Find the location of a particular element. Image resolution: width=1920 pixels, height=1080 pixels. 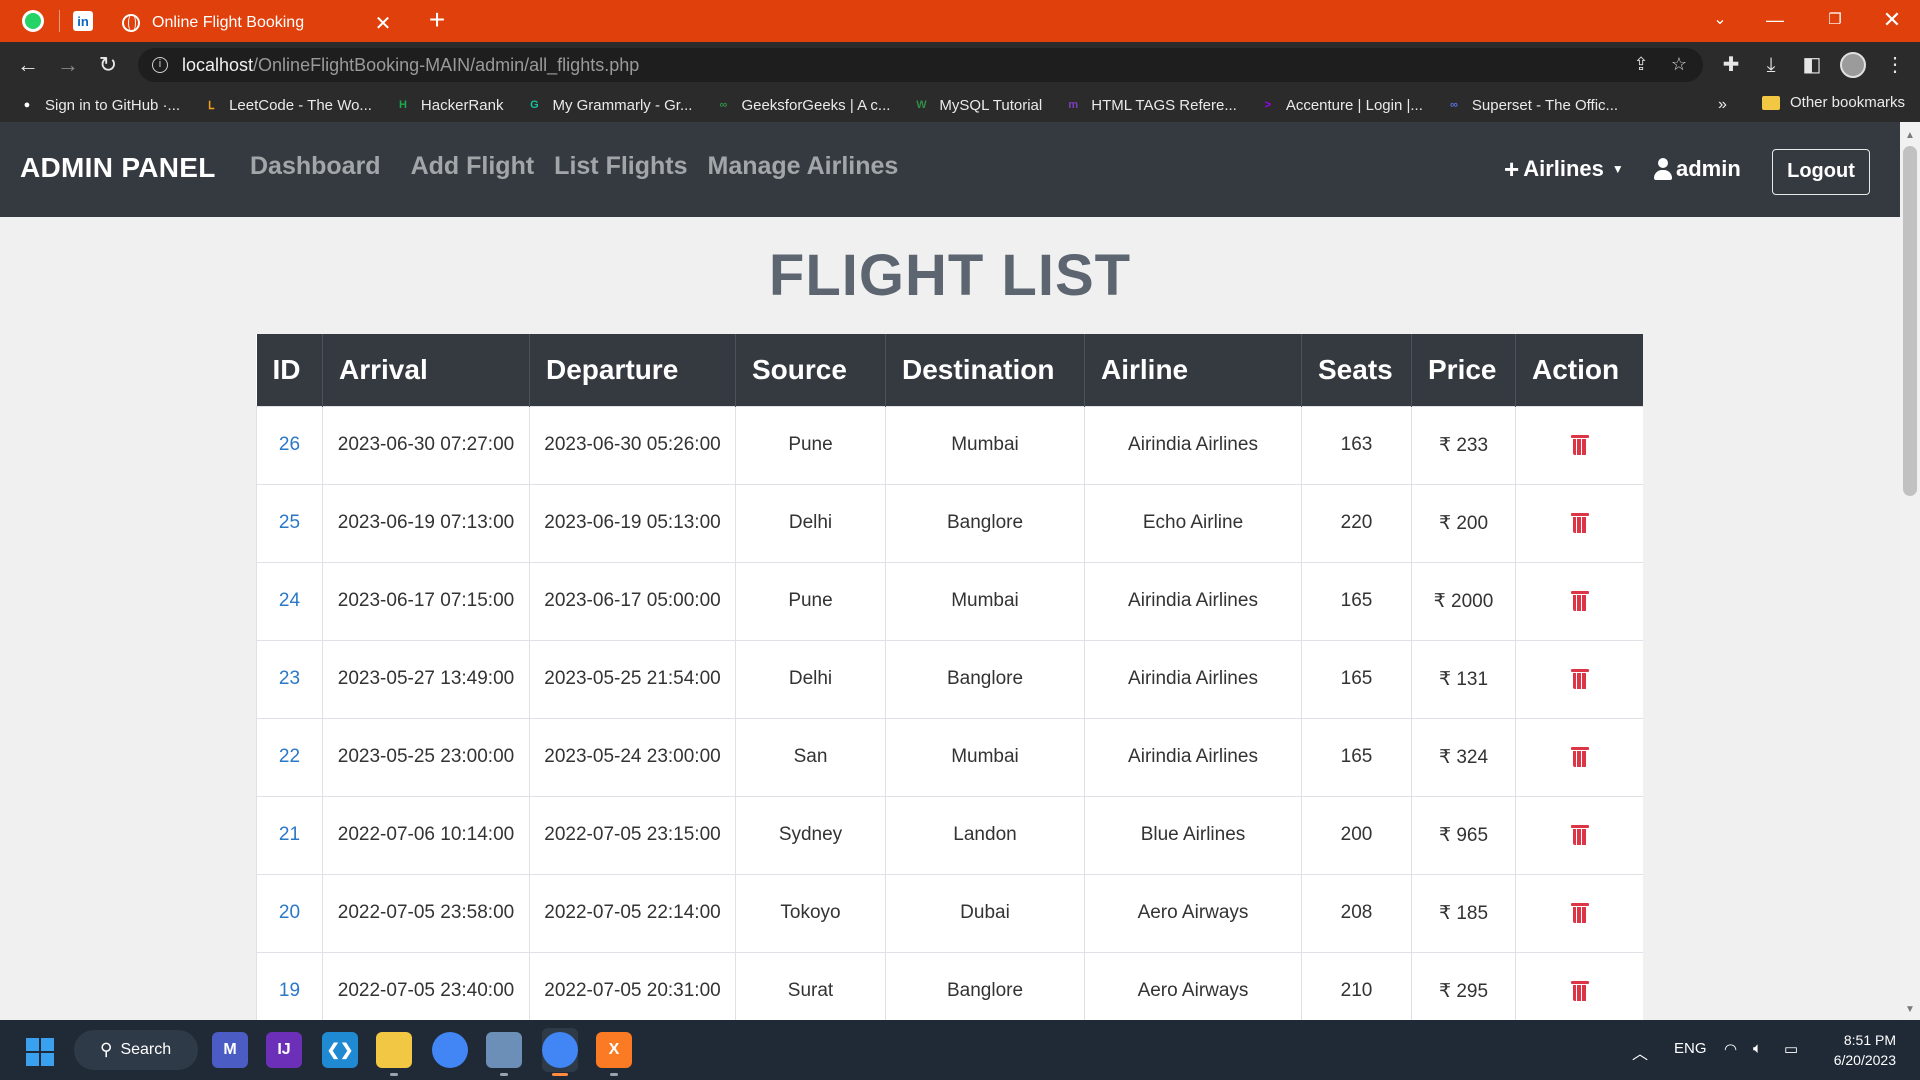

price-value: 131 is located at coordinates (1472, 679).